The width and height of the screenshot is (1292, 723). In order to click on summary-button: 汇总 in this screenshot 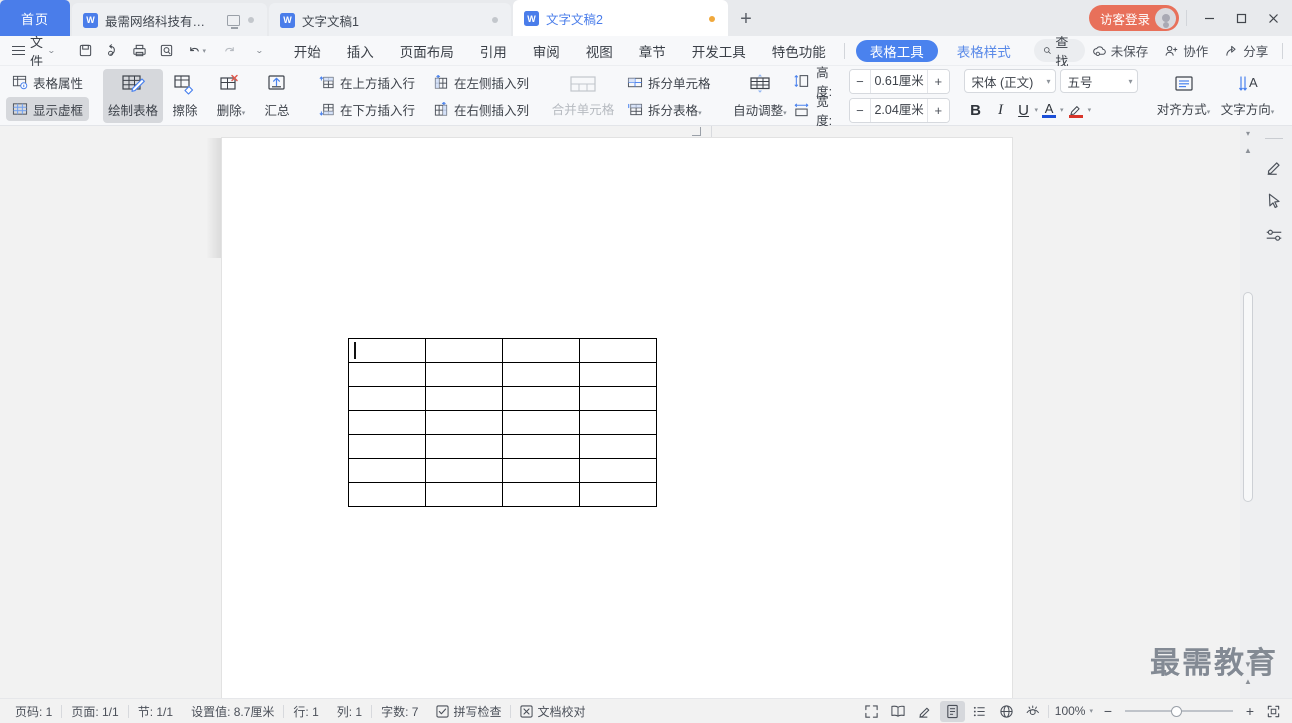, I will do `click(277, 96)`.